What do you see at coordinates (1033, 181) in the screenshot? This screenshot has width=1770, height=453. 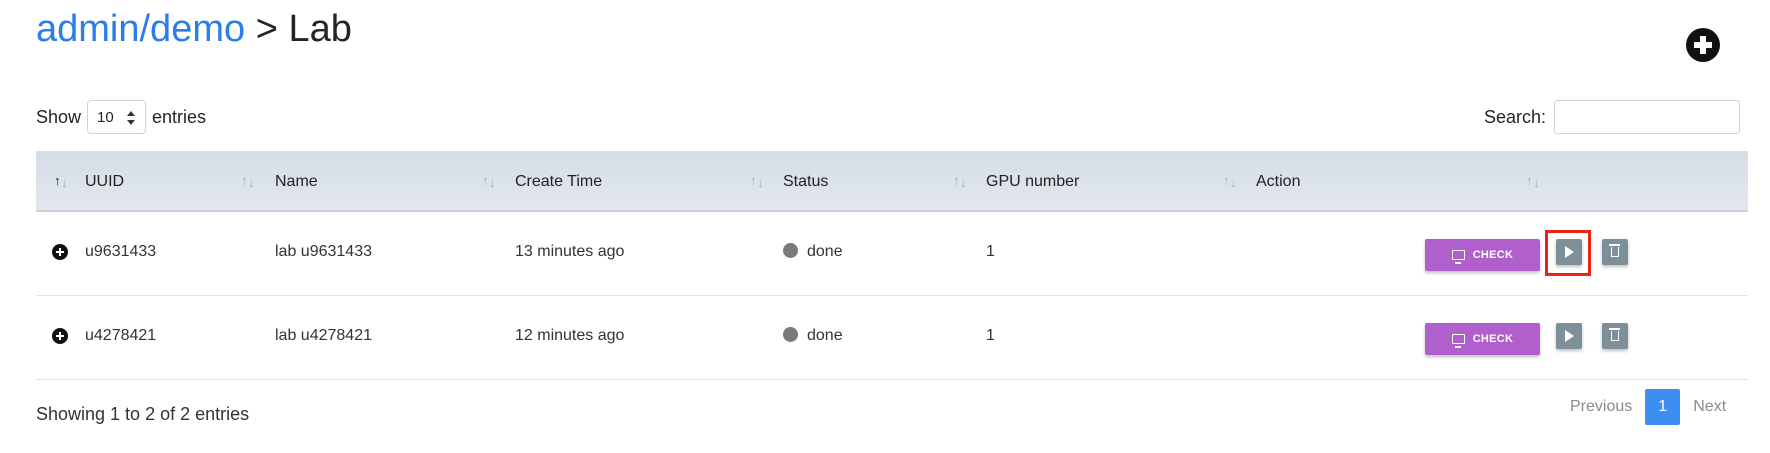 I see `column-label-gpu-number: GPU number` at bounding box center [1033, 181].